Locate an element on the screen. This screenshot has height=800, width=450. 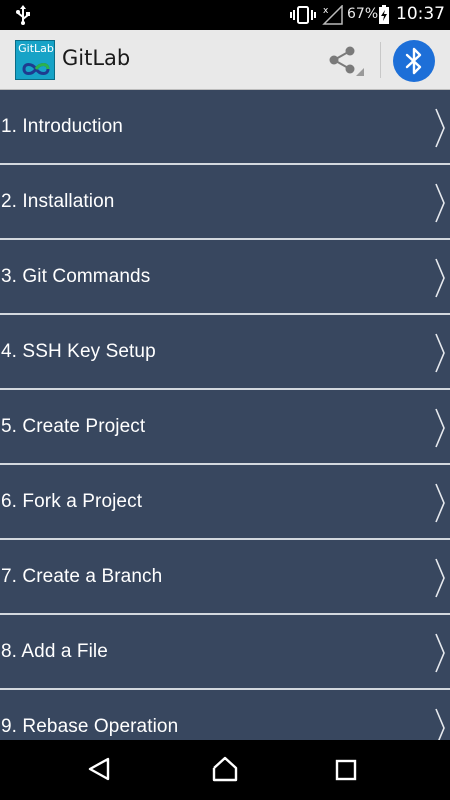
home-icon is located at coordinates (225, 771).